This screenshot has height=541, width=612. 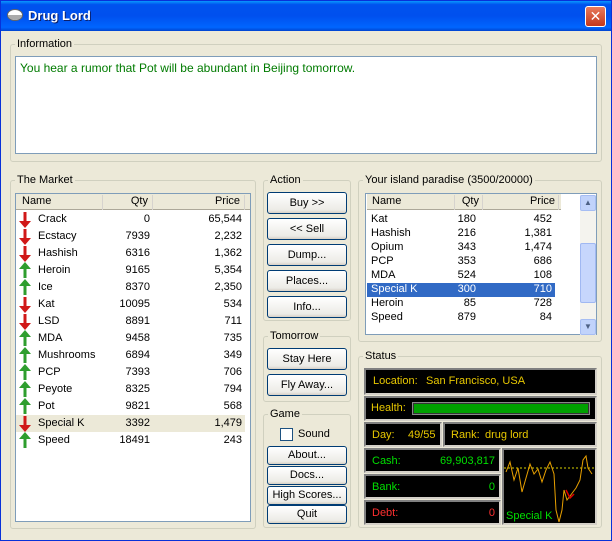 I want to click on scroll-up-icon: ▲, so click(x=588, y=203).